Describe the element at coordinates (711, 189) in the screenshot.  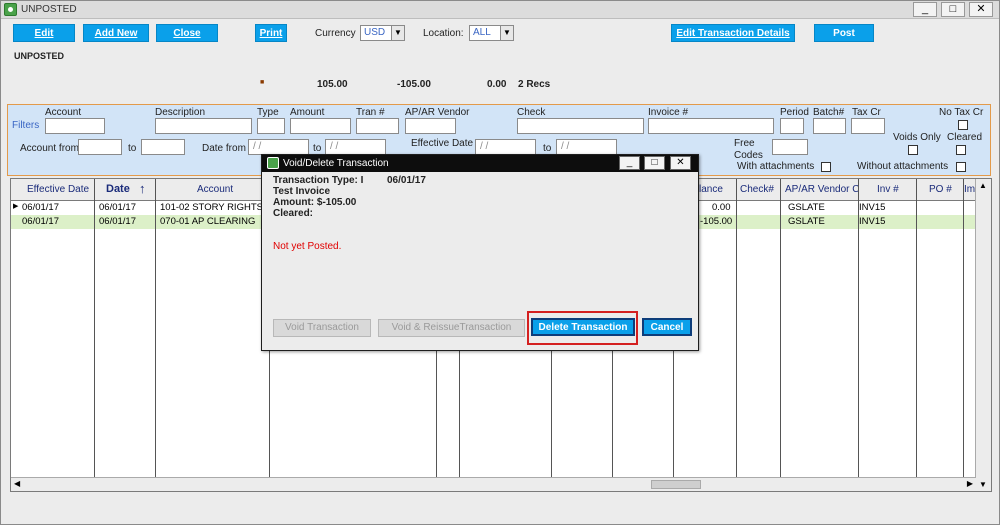
I see `col-balance: lance` at that location.